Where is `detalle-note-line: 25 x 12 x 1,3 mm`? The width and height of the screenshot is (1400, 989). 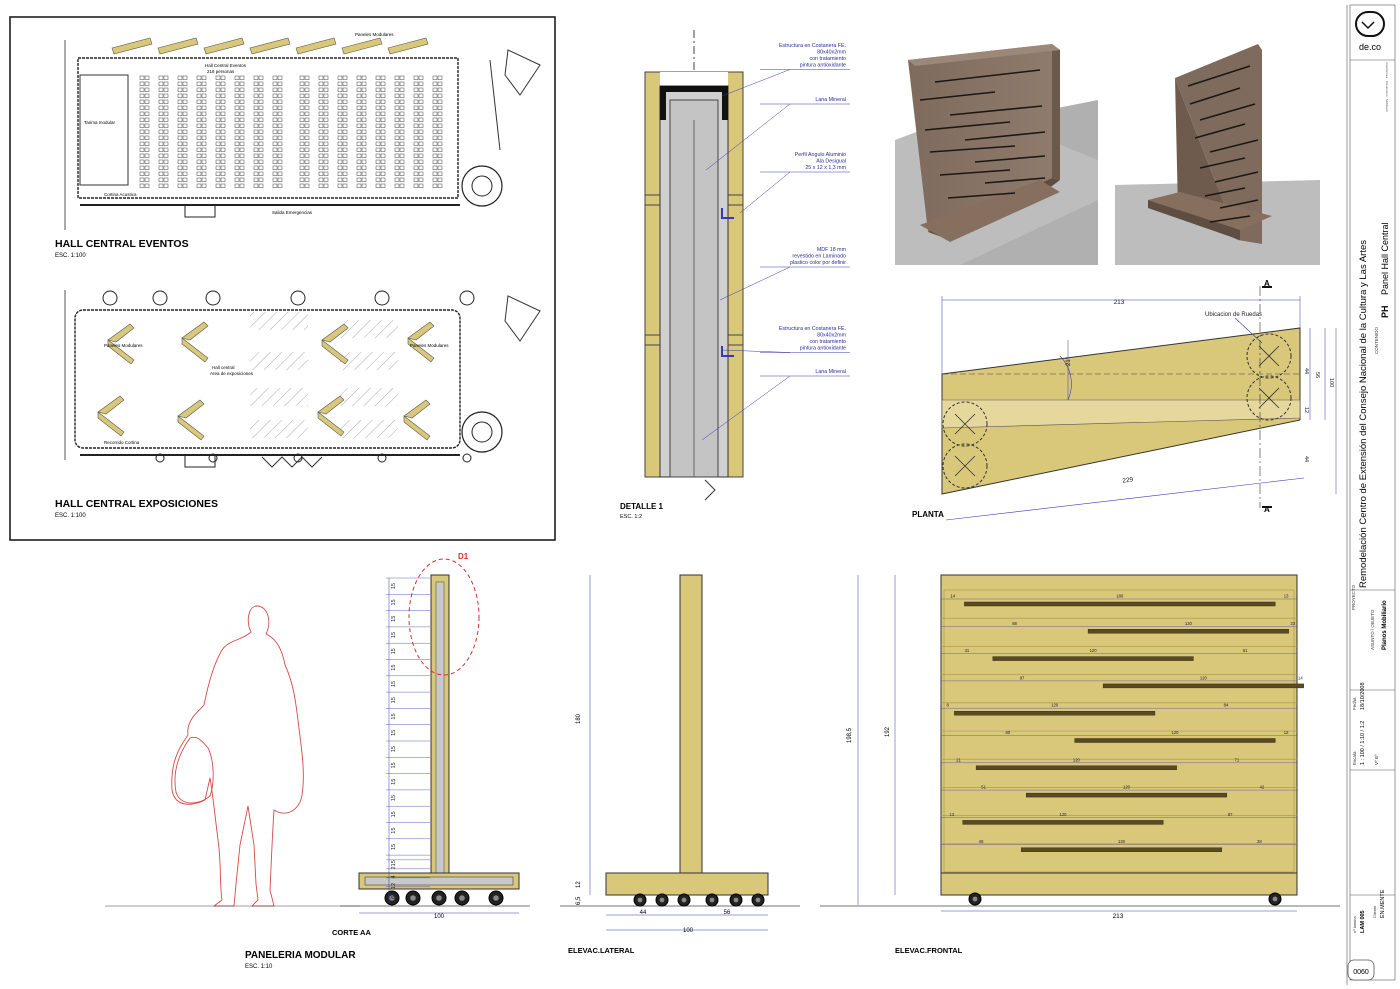
detalle-note-line: 25 x 12 x 1,3 mm is located at coordinates (825, 168).